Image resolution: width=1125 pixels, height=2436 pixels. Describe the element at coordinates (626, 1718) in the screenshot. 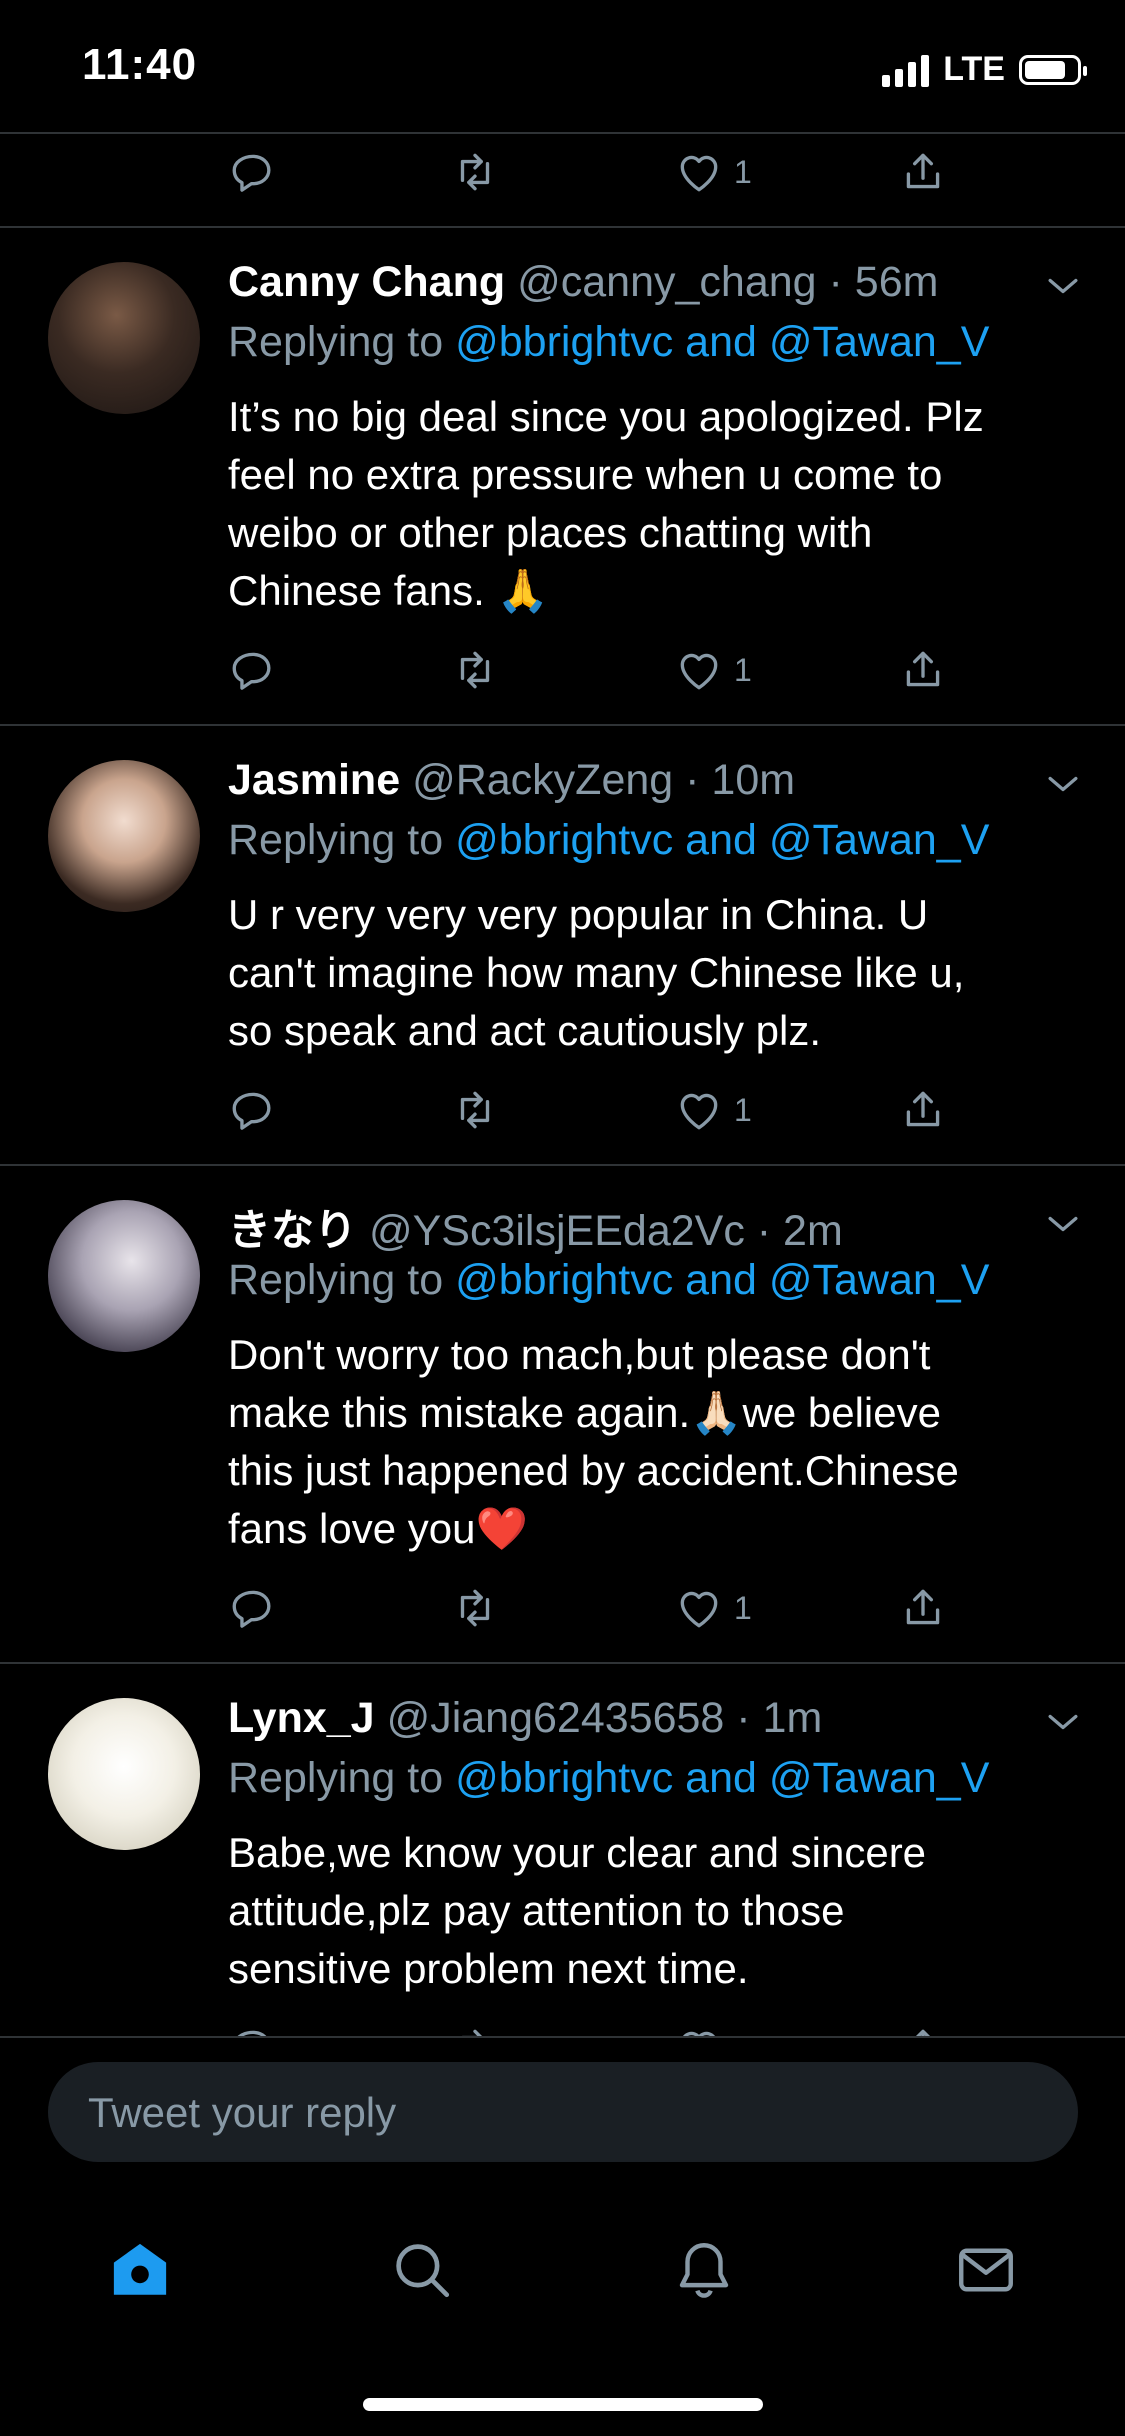

I see `tweet-header: Lynx_J @Jiang62435658 · 1m` at that location.